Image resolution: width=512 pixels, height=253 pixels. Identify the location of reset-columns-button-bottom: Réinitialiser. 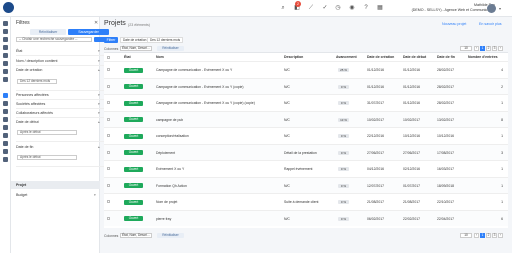
(170, 235).